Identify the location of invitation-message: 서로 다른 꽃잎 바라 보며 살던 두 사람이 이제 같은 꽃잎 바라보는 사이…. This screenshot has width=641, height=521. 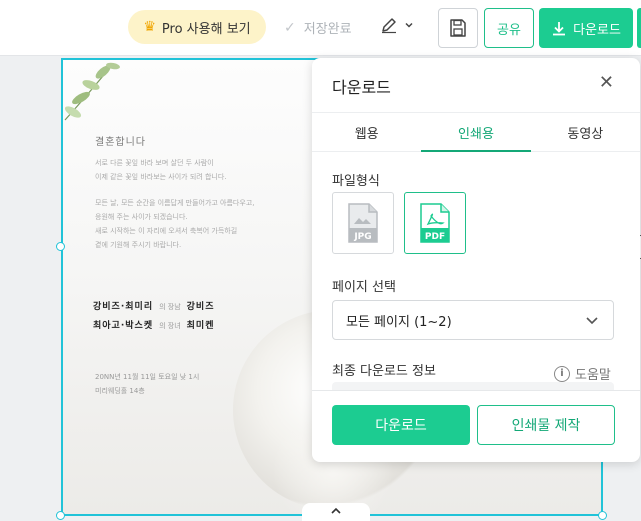
(205, 204).